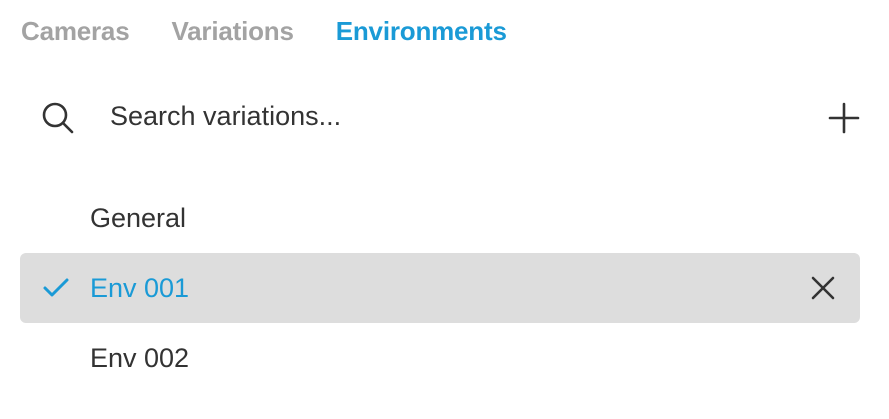 This screenshot has height=419, width=889. Describe the element at coordinates (430, 116) in the screenshot. I see `search-input` at that location.